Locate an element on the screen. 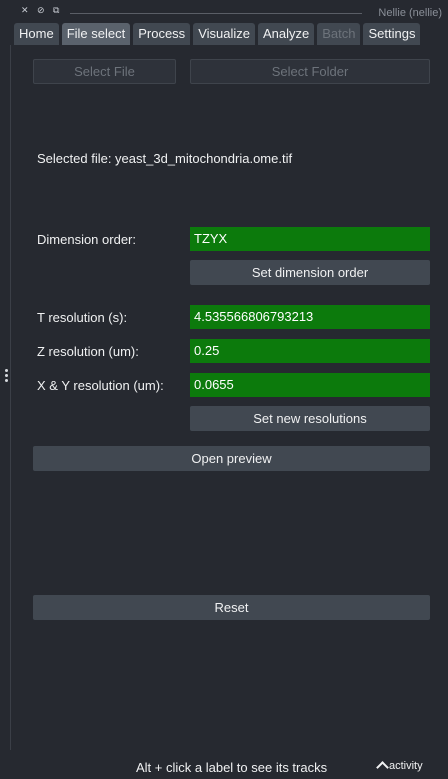 The image size is (448, 779). activity-toggle: activity is located at coordinates (399, 767).